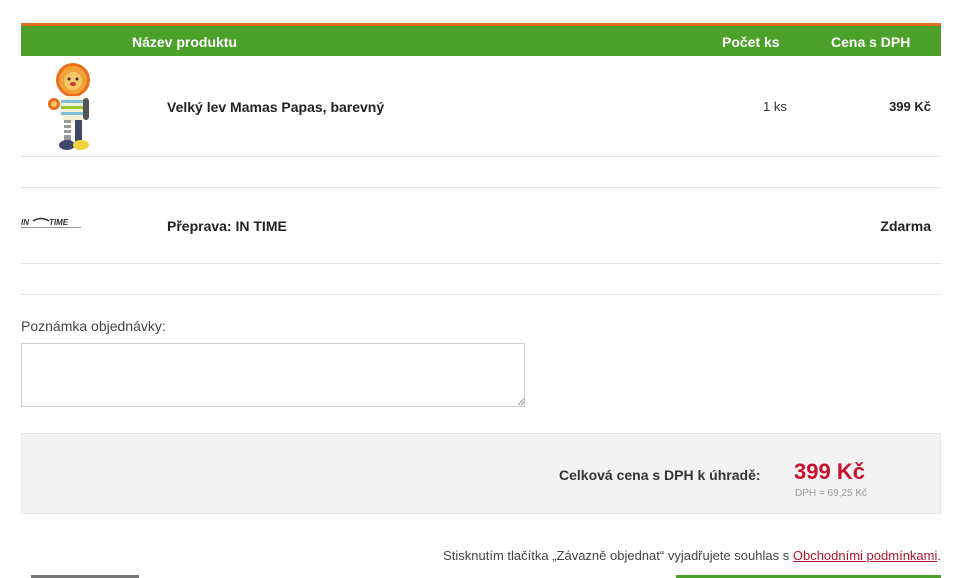 The image size is (968, 578). I want to click on terms-link: Obchodními podmínkami, so click(865, 555).